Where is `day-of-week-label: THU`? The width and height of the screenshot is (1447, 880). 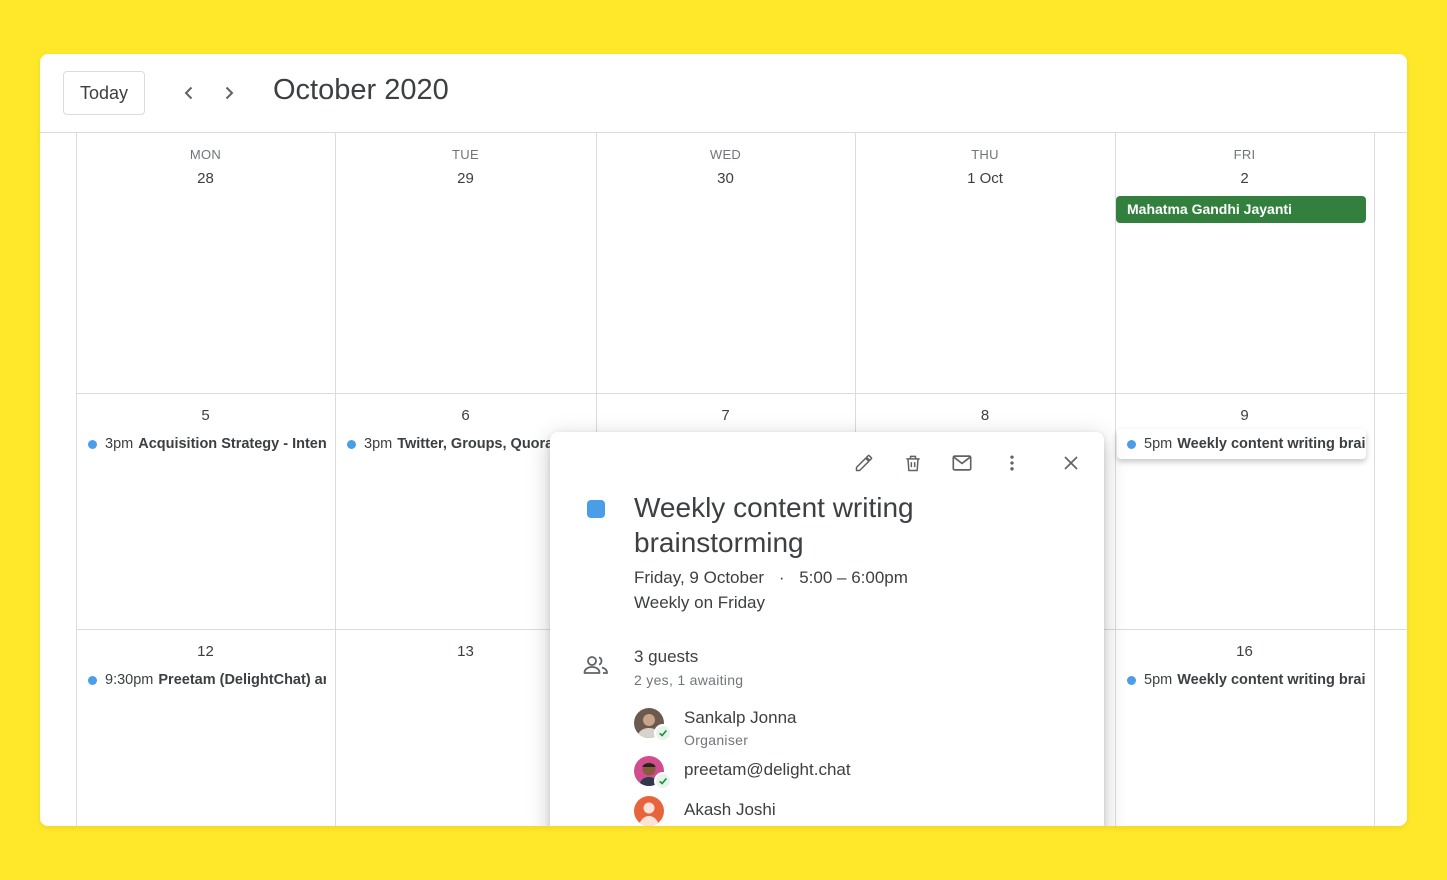 day-of-week-label: THU is located at coordinates (985, 154).